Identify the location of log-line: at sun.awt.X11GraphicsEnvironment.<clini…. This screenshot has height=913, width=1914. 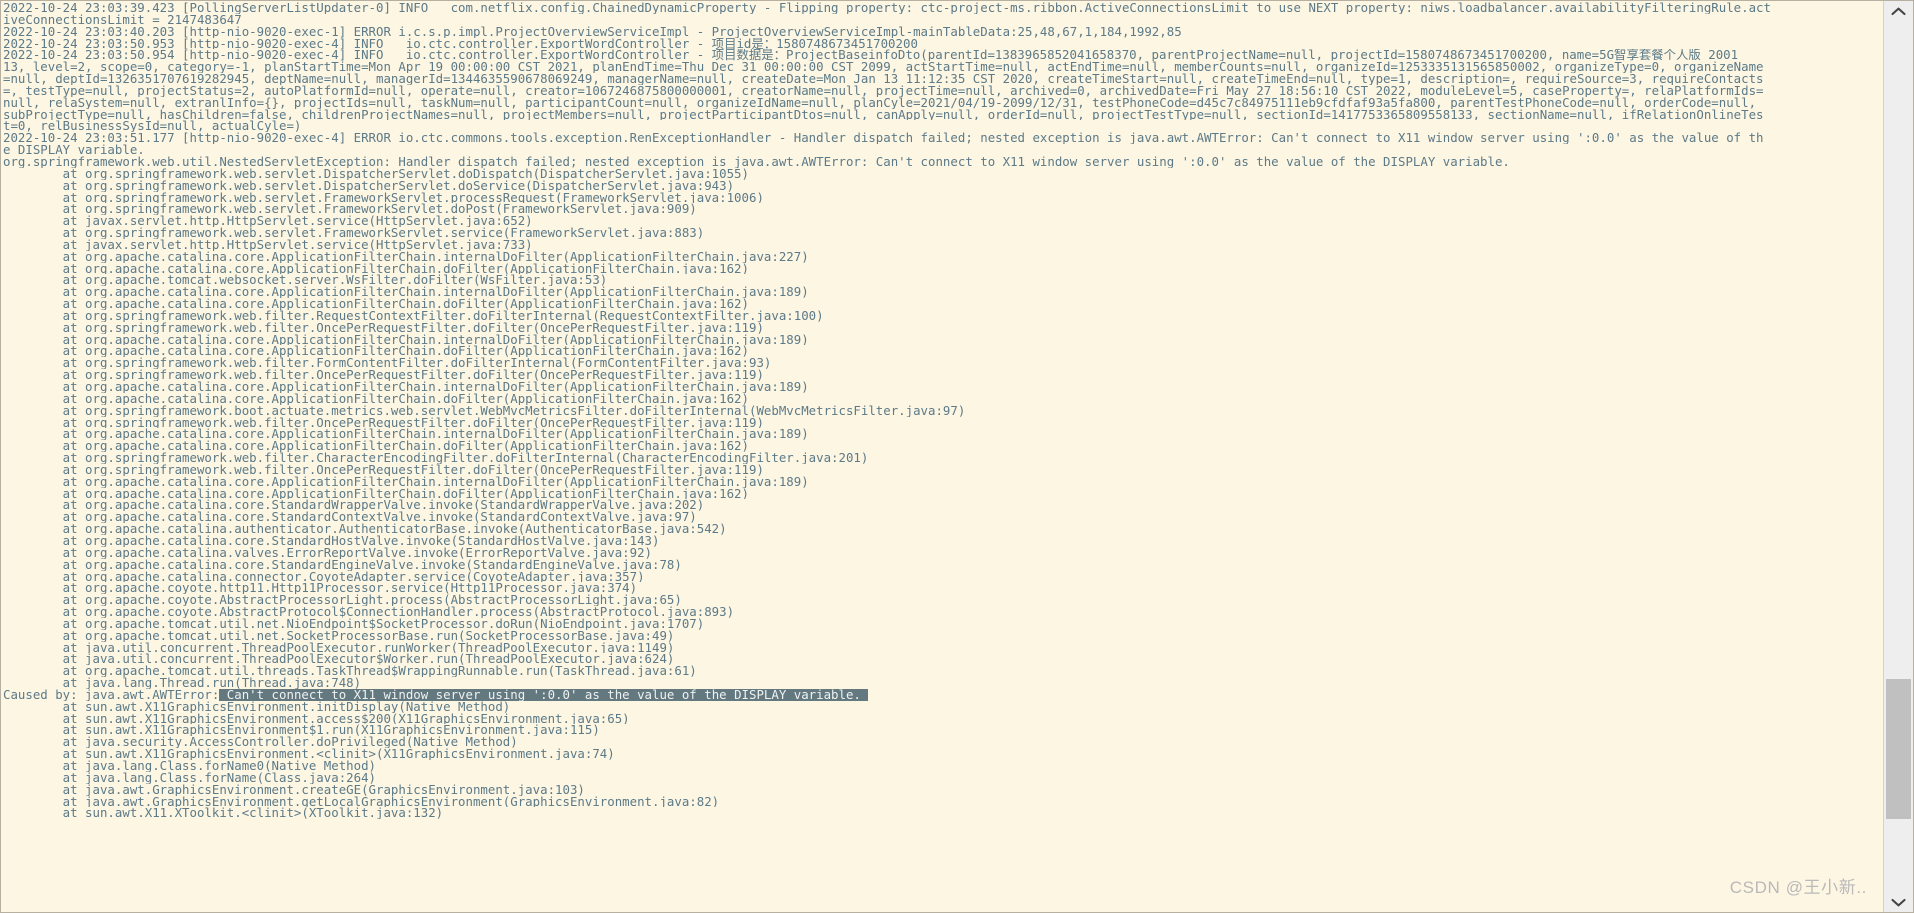
(309, 754).